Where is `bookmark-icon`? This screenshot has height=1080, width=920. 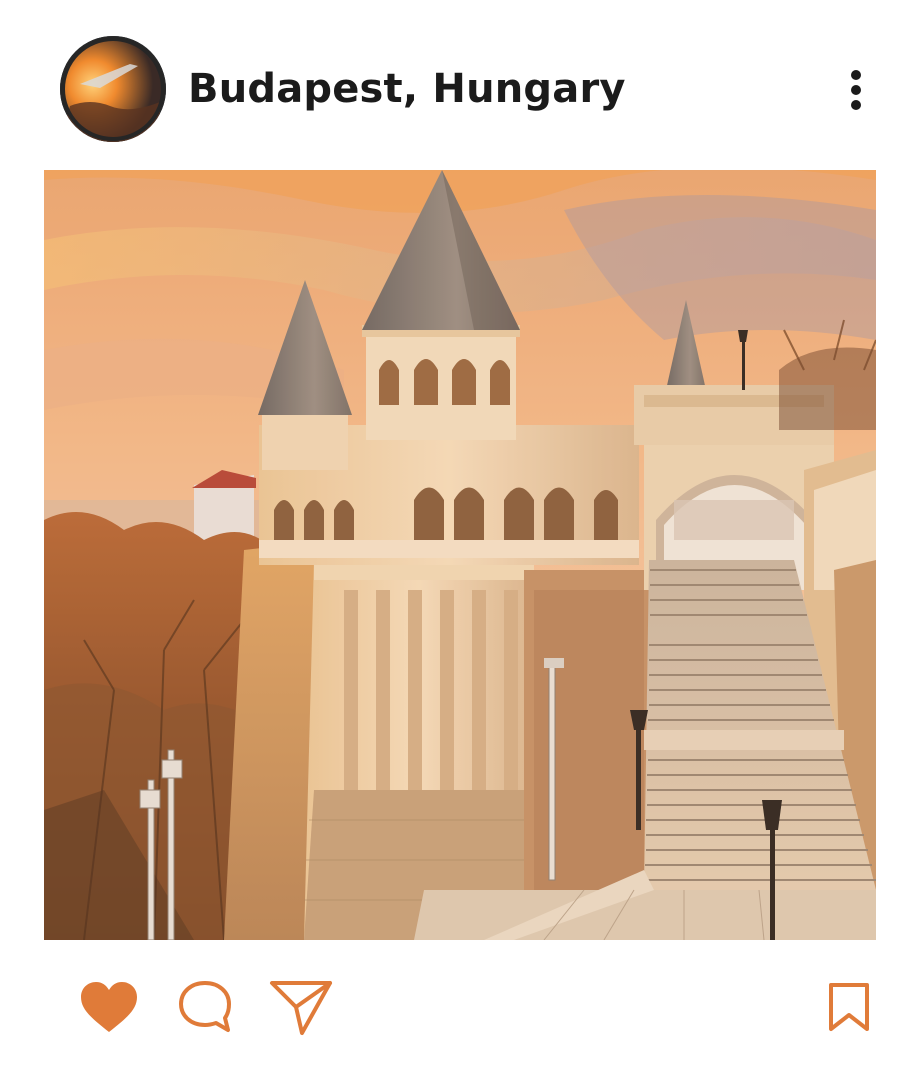 bookmark-icon is located at coordinates (849, 1007).